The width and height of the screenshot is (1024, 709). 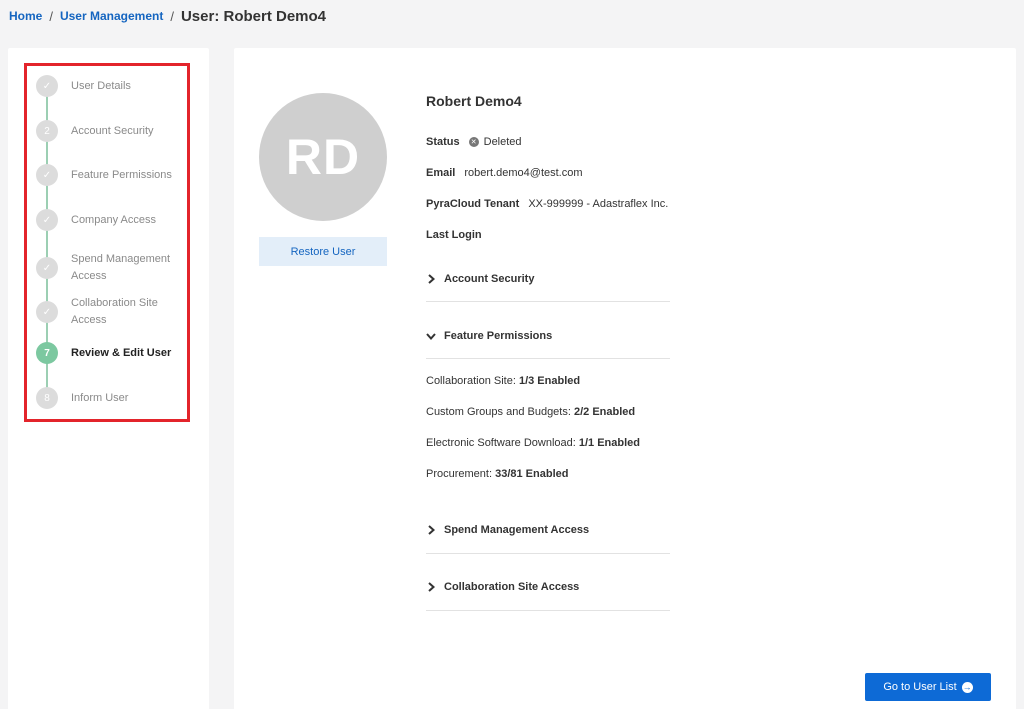 I want to click on last-login-field: Last Login, so click(x=458, y=235).